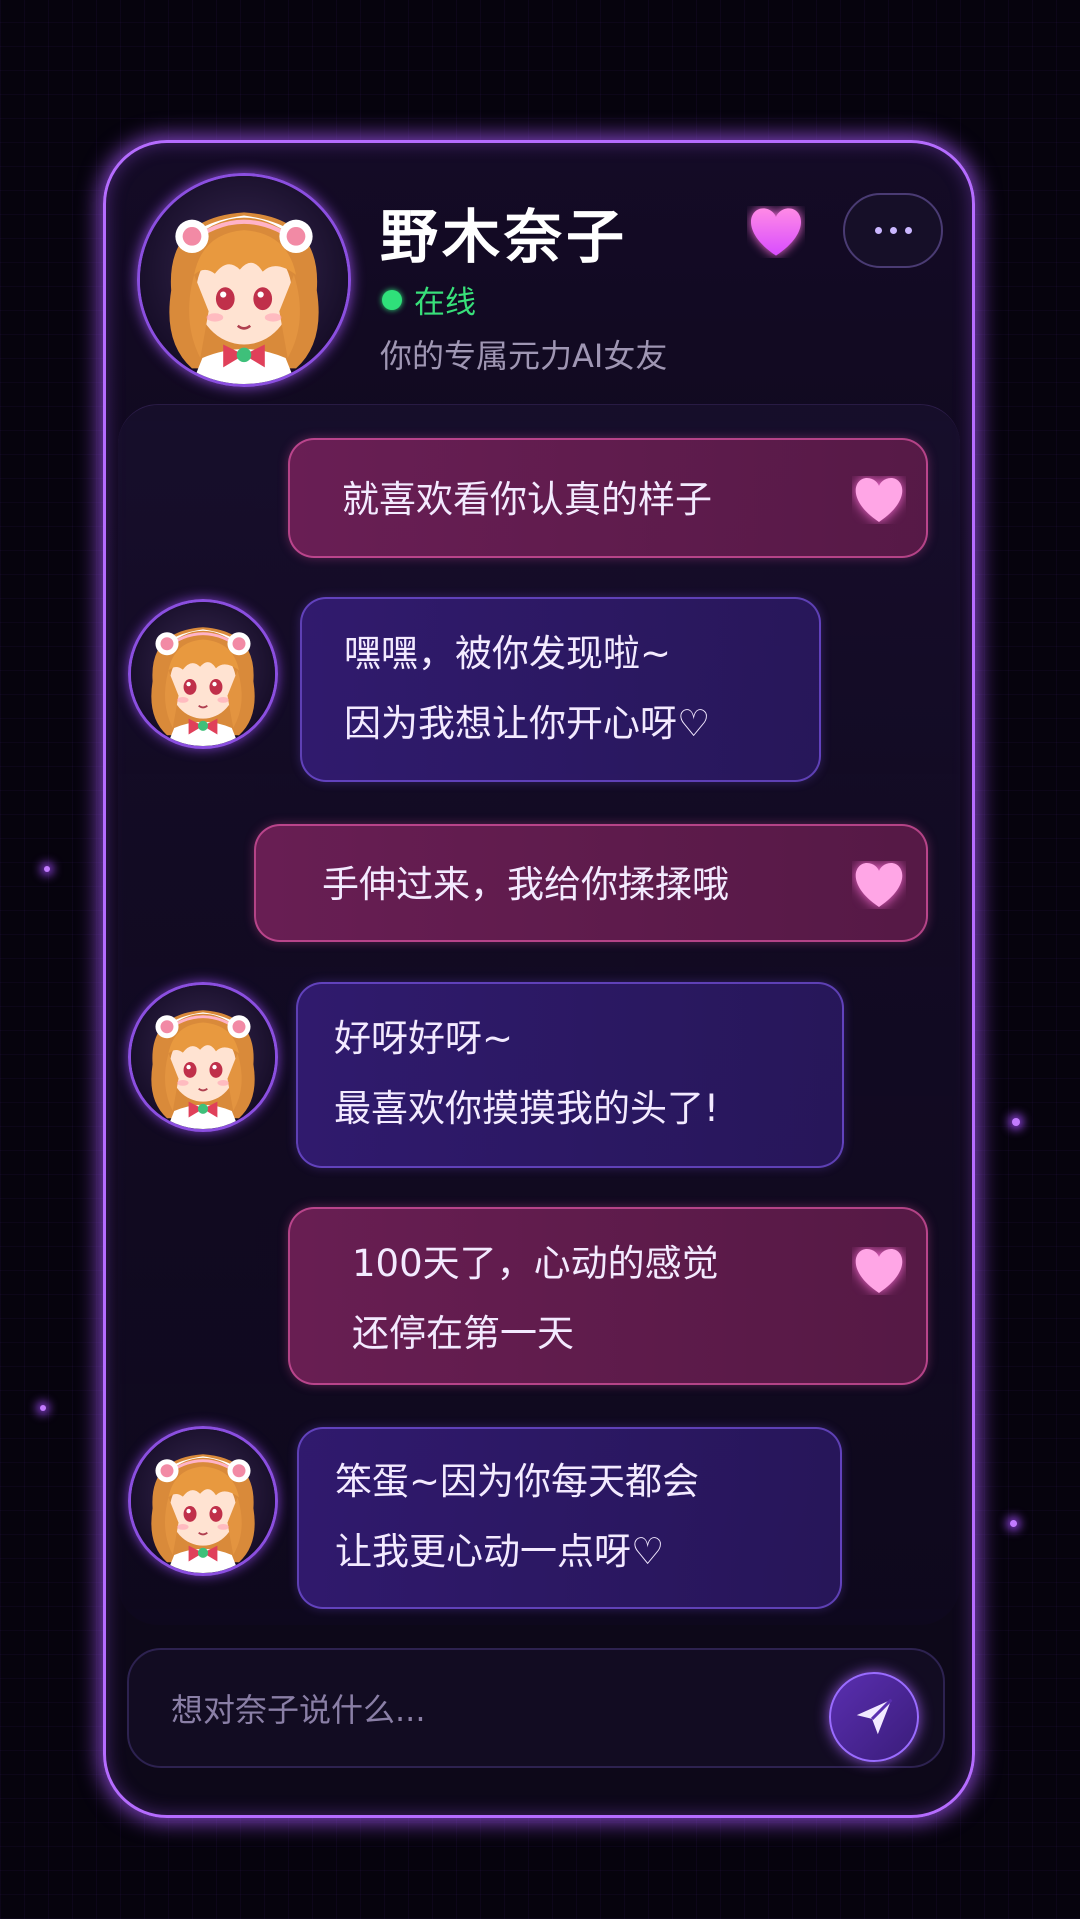 The image size is (1080, 1919). I want to click on message-bubble-user: 就喜欢看你认真的样子, so click(608, 498).